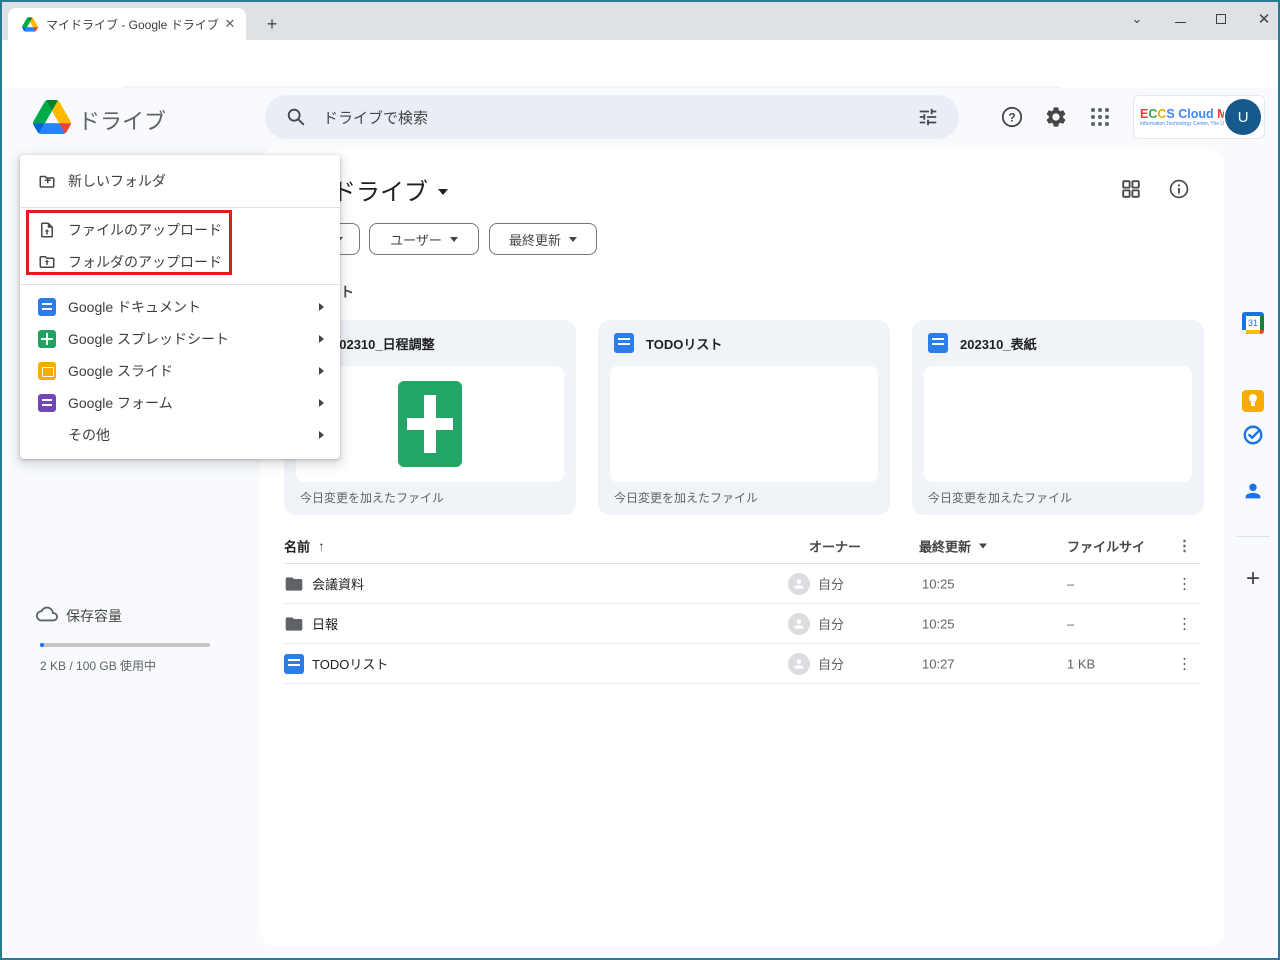 The height and width of the screenshot is (960, 1280). I want to click on menu-item-folder-upload: フォルダのアップロード, so click(180, 262).